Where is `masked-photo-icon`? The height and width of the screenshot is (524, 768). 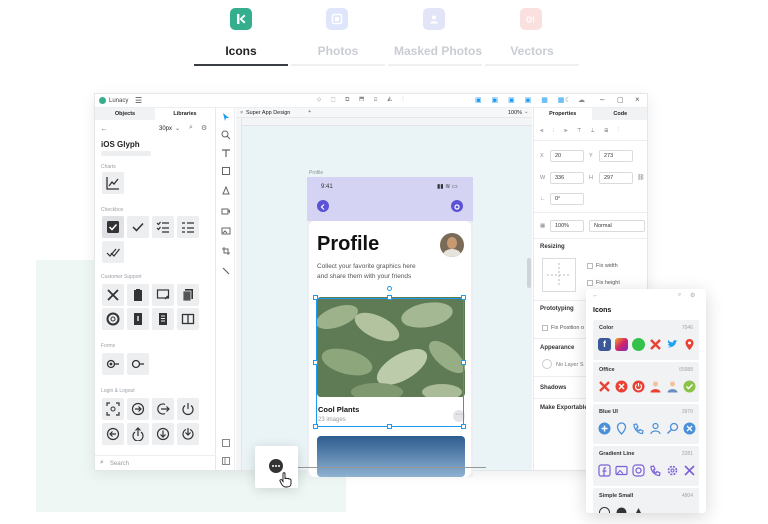
masked-photo-icon is located at coordinates (434, 19).